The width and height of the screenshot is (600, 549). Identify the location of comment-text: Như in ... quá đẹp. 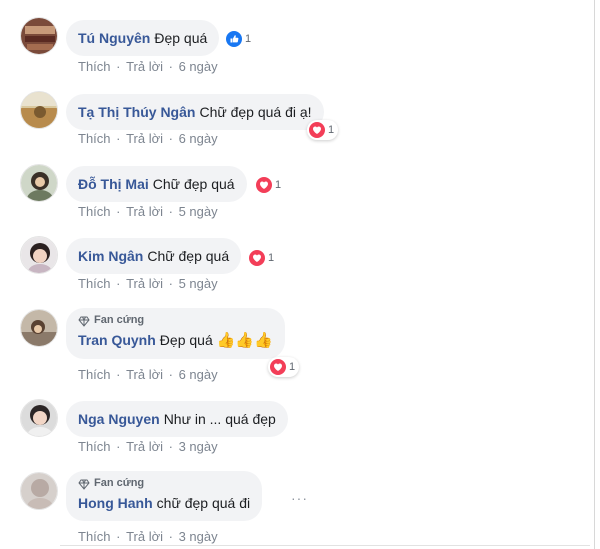
(219, 419).